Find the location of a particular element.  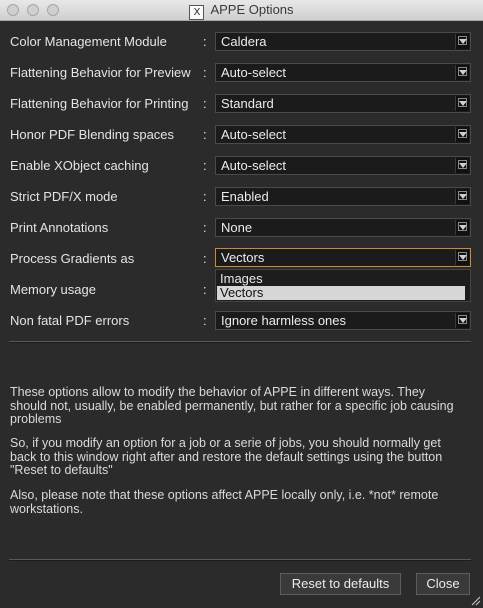

process-gradients-select: Vectors is located at coordinates (343, 257).